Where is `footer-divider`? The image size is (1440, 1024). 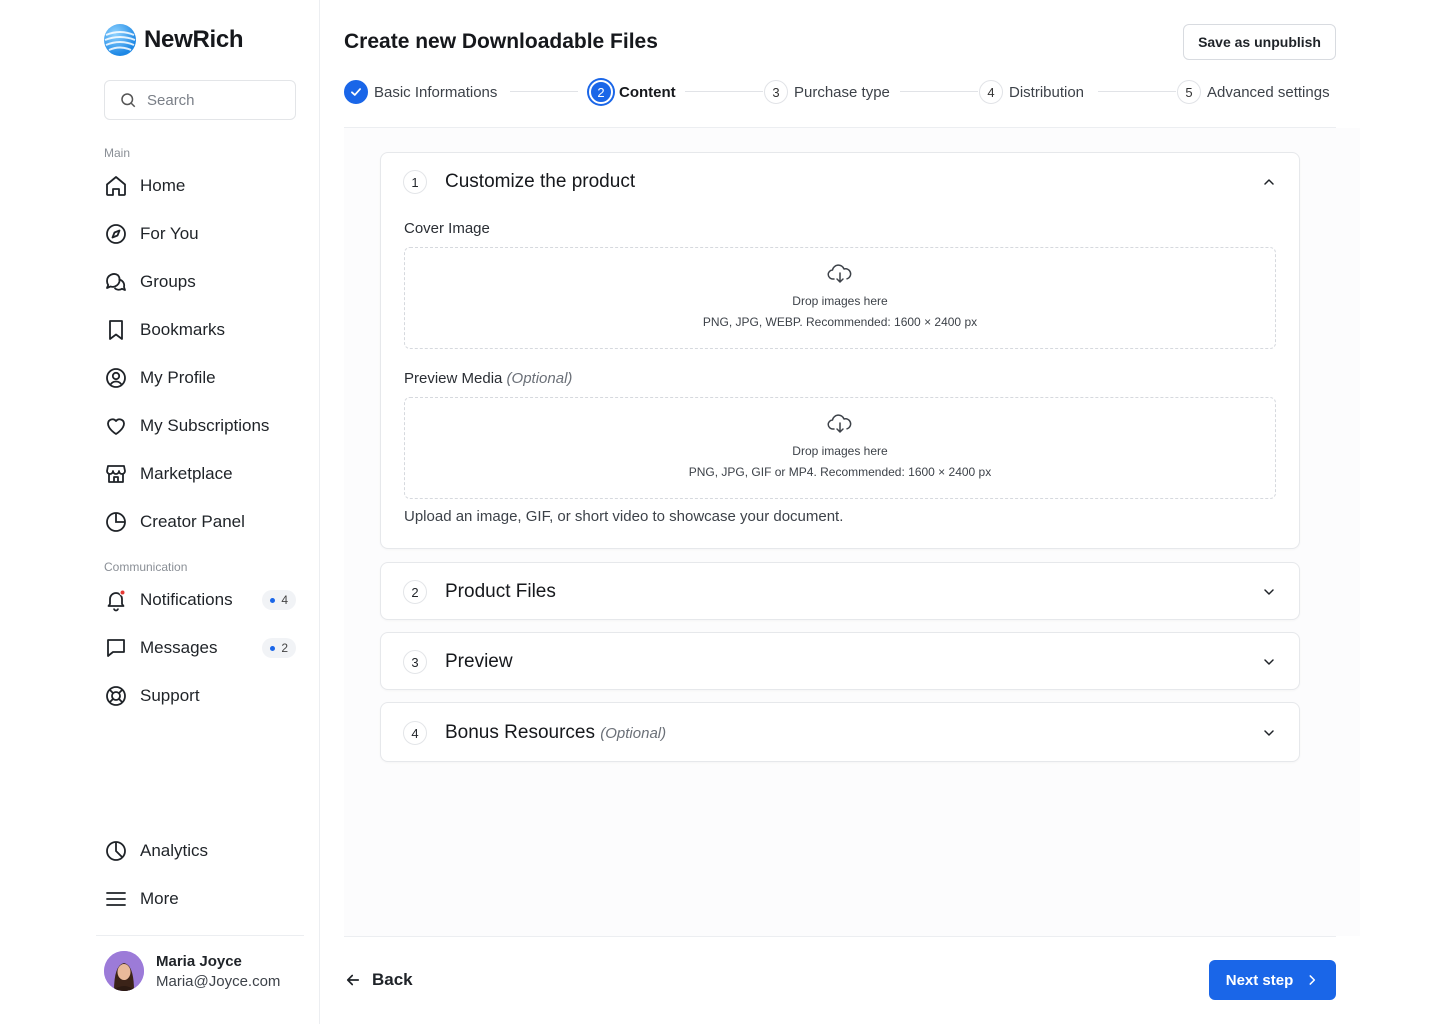 footer-divider is located at coordinates (840, 936).